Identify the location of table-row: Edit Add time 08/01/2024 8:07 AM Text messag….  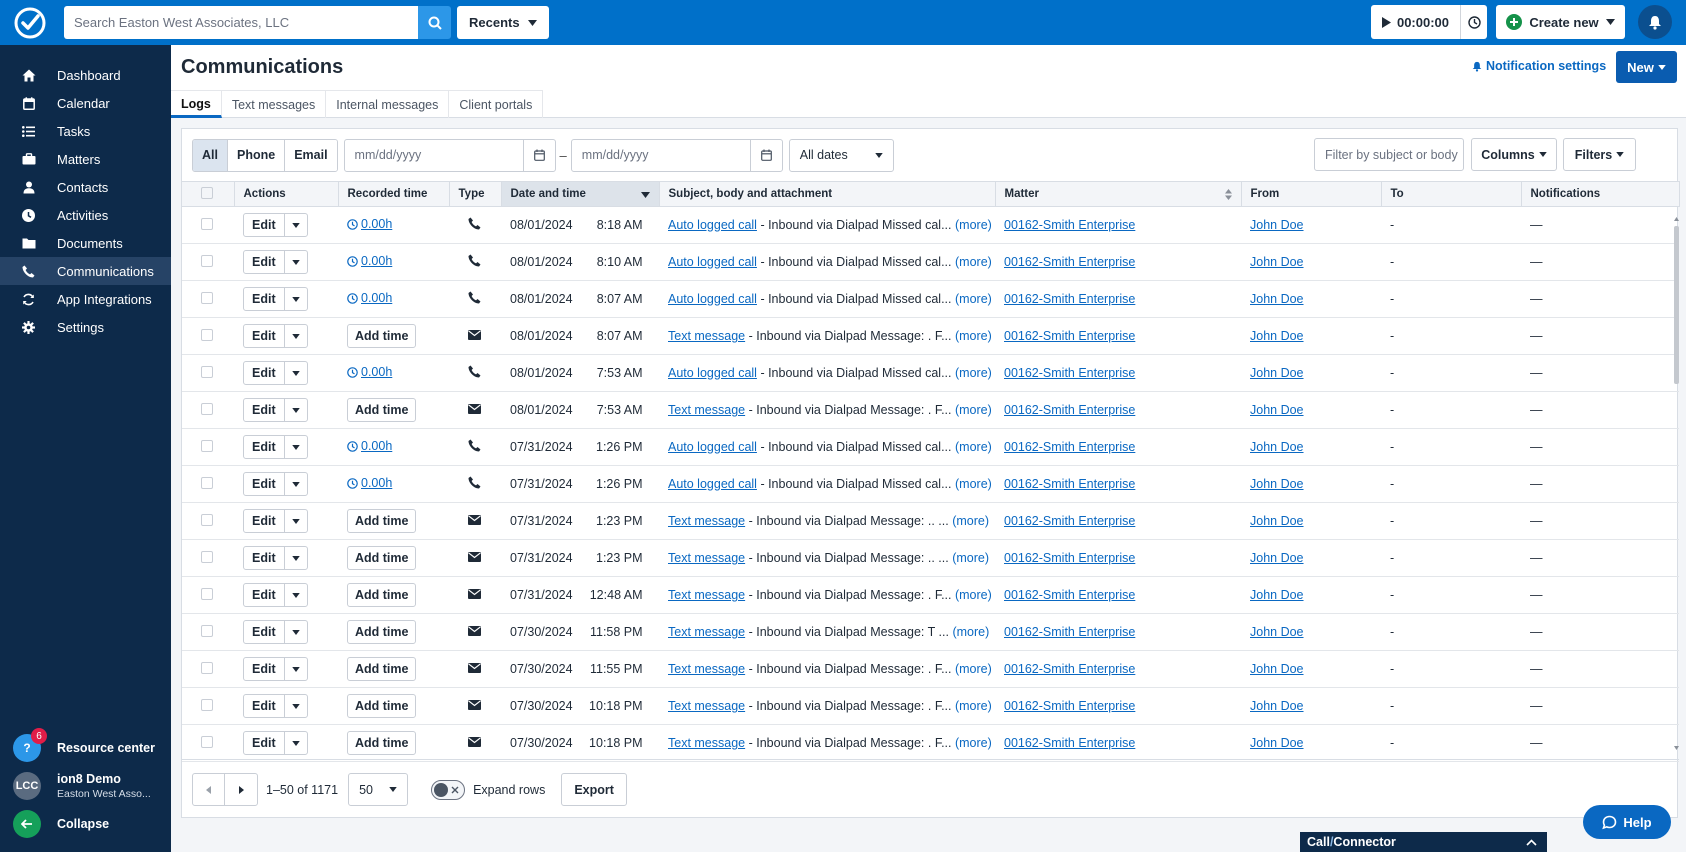
(930, 336).